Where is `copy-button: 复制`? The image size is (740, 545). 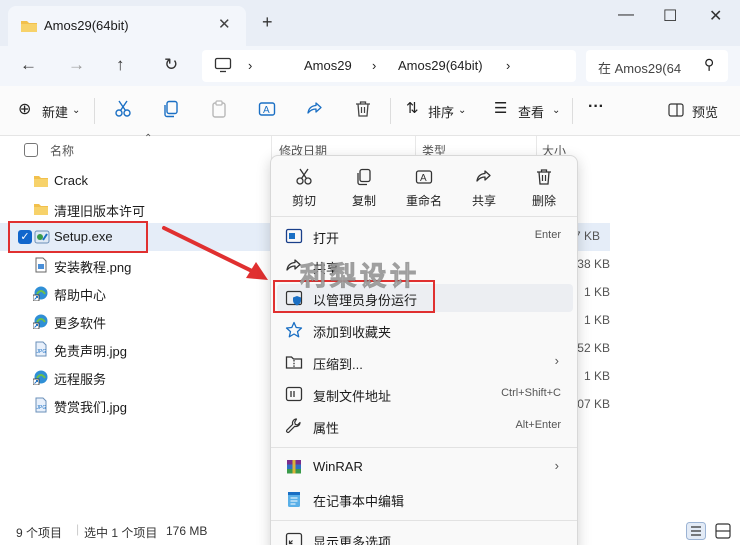 copy-button: 复制 is located at coordinates (364, 190).